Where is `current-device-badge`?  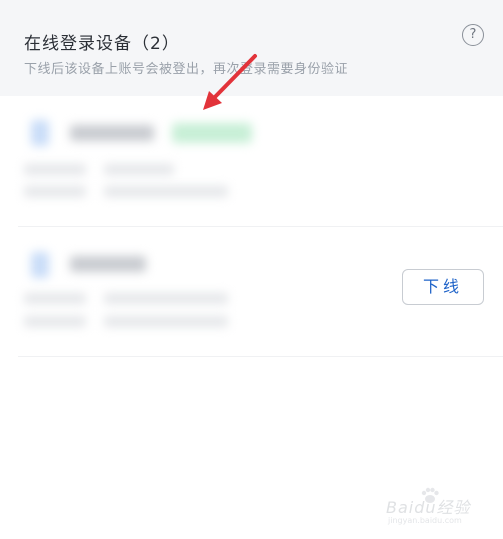
current-device-badge is located at coordinates (212, 133).